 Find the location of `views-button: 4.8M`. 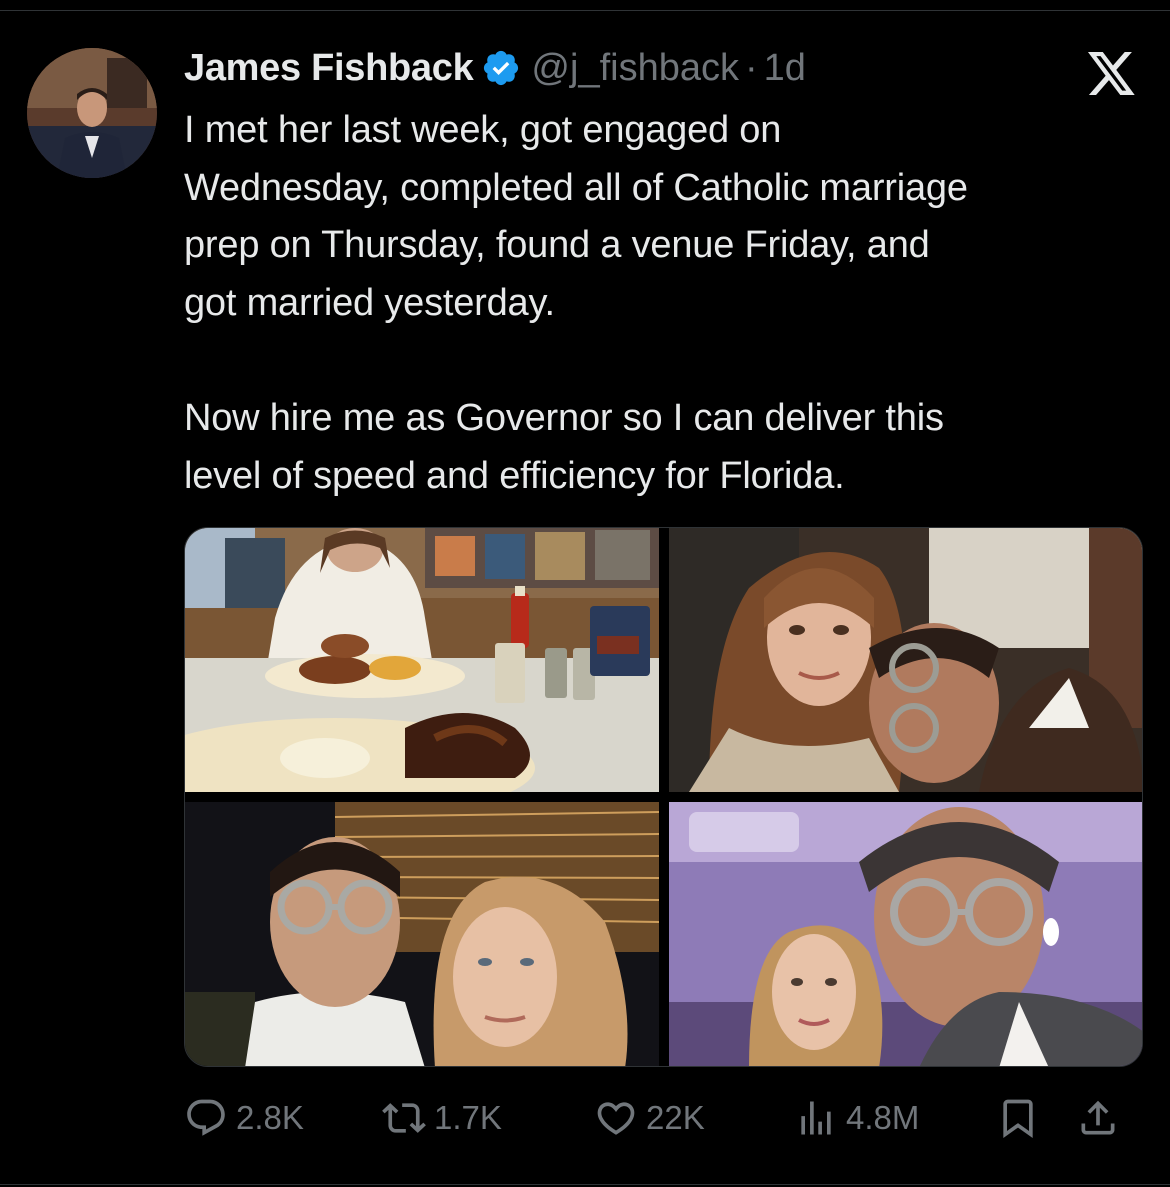

views-button: 4.8M is located at coordinates (856, 1118).